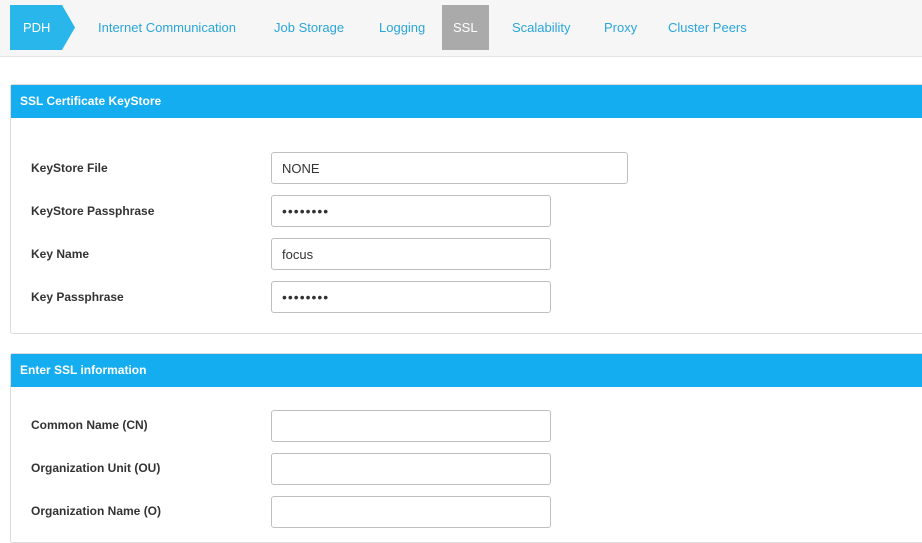 This screenshot has height=543, width=922. Describe the element at coordinates (77, 297) in the screenshot. I see `key-passphrase-label: Key Passphrase` at that location.